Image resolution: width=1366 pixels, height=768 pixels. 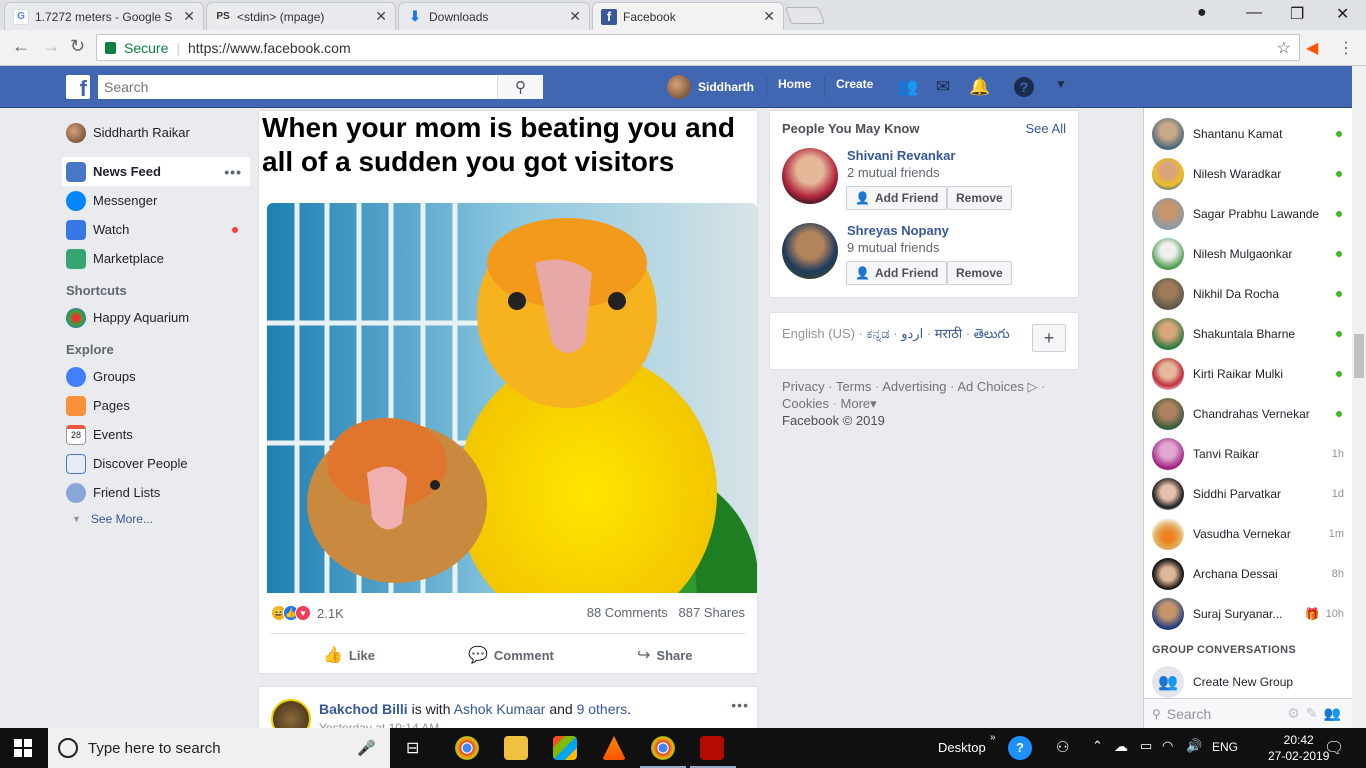 I want to click on sidebar-item-groups: Groups, so click(x=156, y=376).